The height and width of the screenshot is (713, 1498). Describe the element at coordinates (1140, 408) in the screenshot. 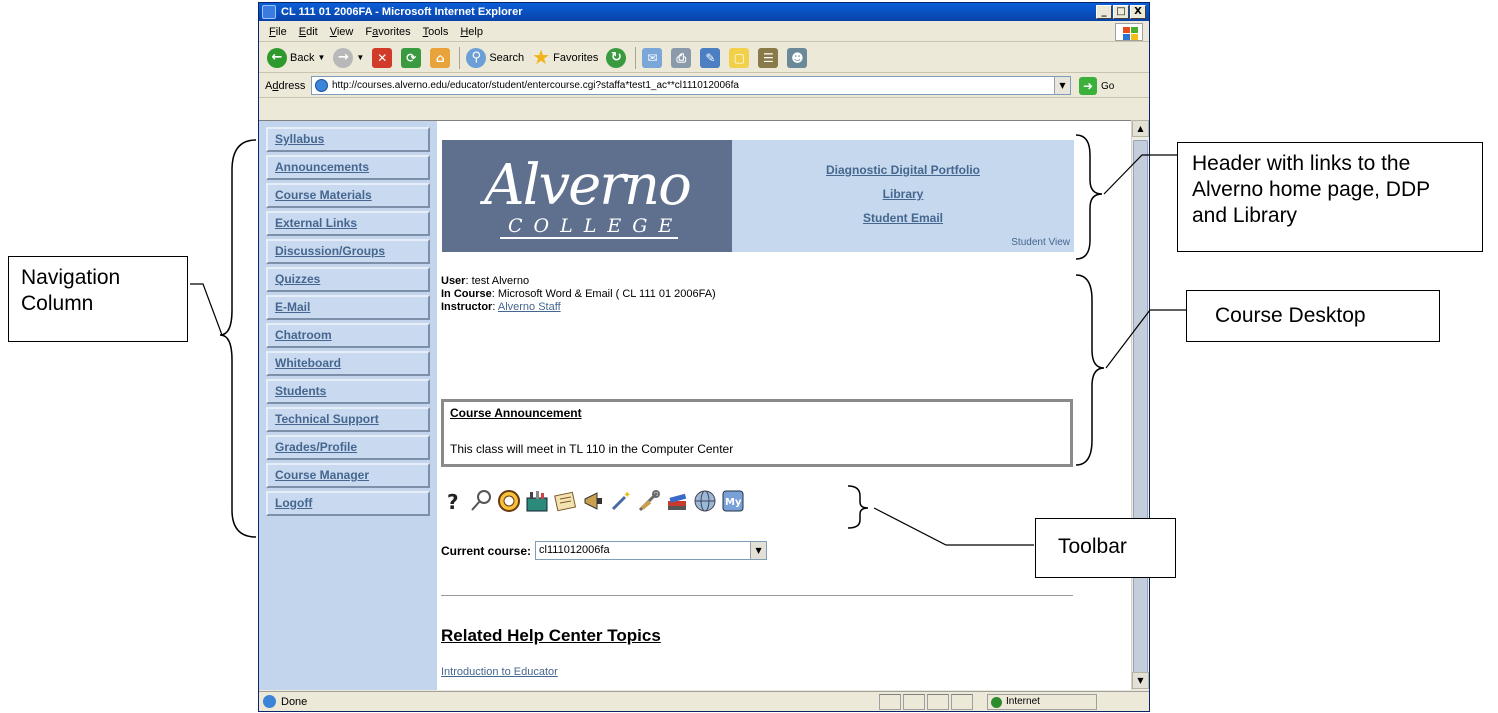

I see `scroll-thumb` at that location.